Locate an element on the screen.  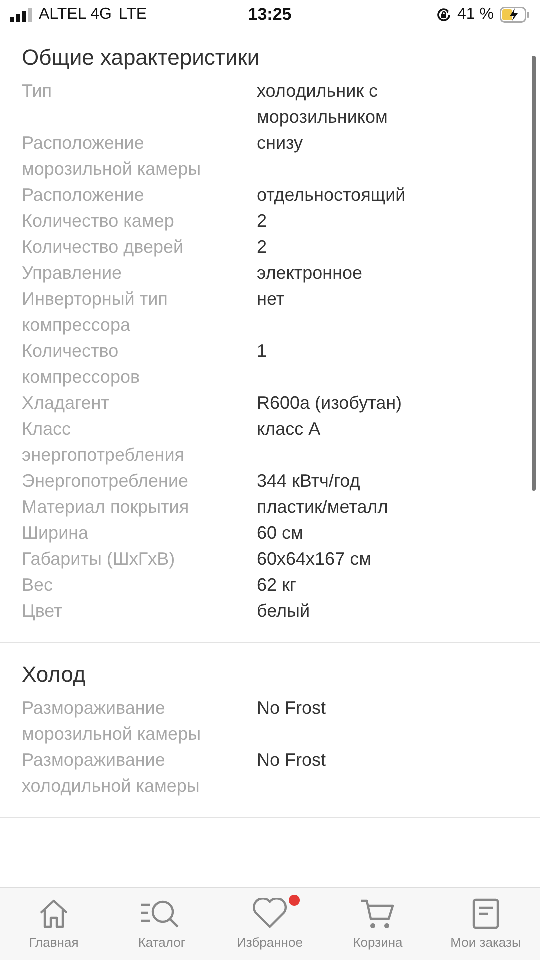
home-icon is located at coordinates (54, 914).